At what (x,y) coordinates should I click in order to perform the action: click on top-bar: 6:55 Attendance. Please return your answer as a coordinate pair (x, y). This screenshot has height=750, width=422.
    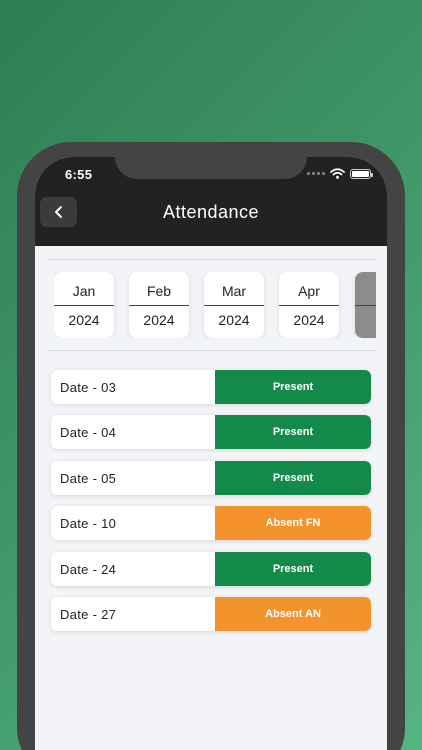
    Looking at the image, I should click on (211, 201).